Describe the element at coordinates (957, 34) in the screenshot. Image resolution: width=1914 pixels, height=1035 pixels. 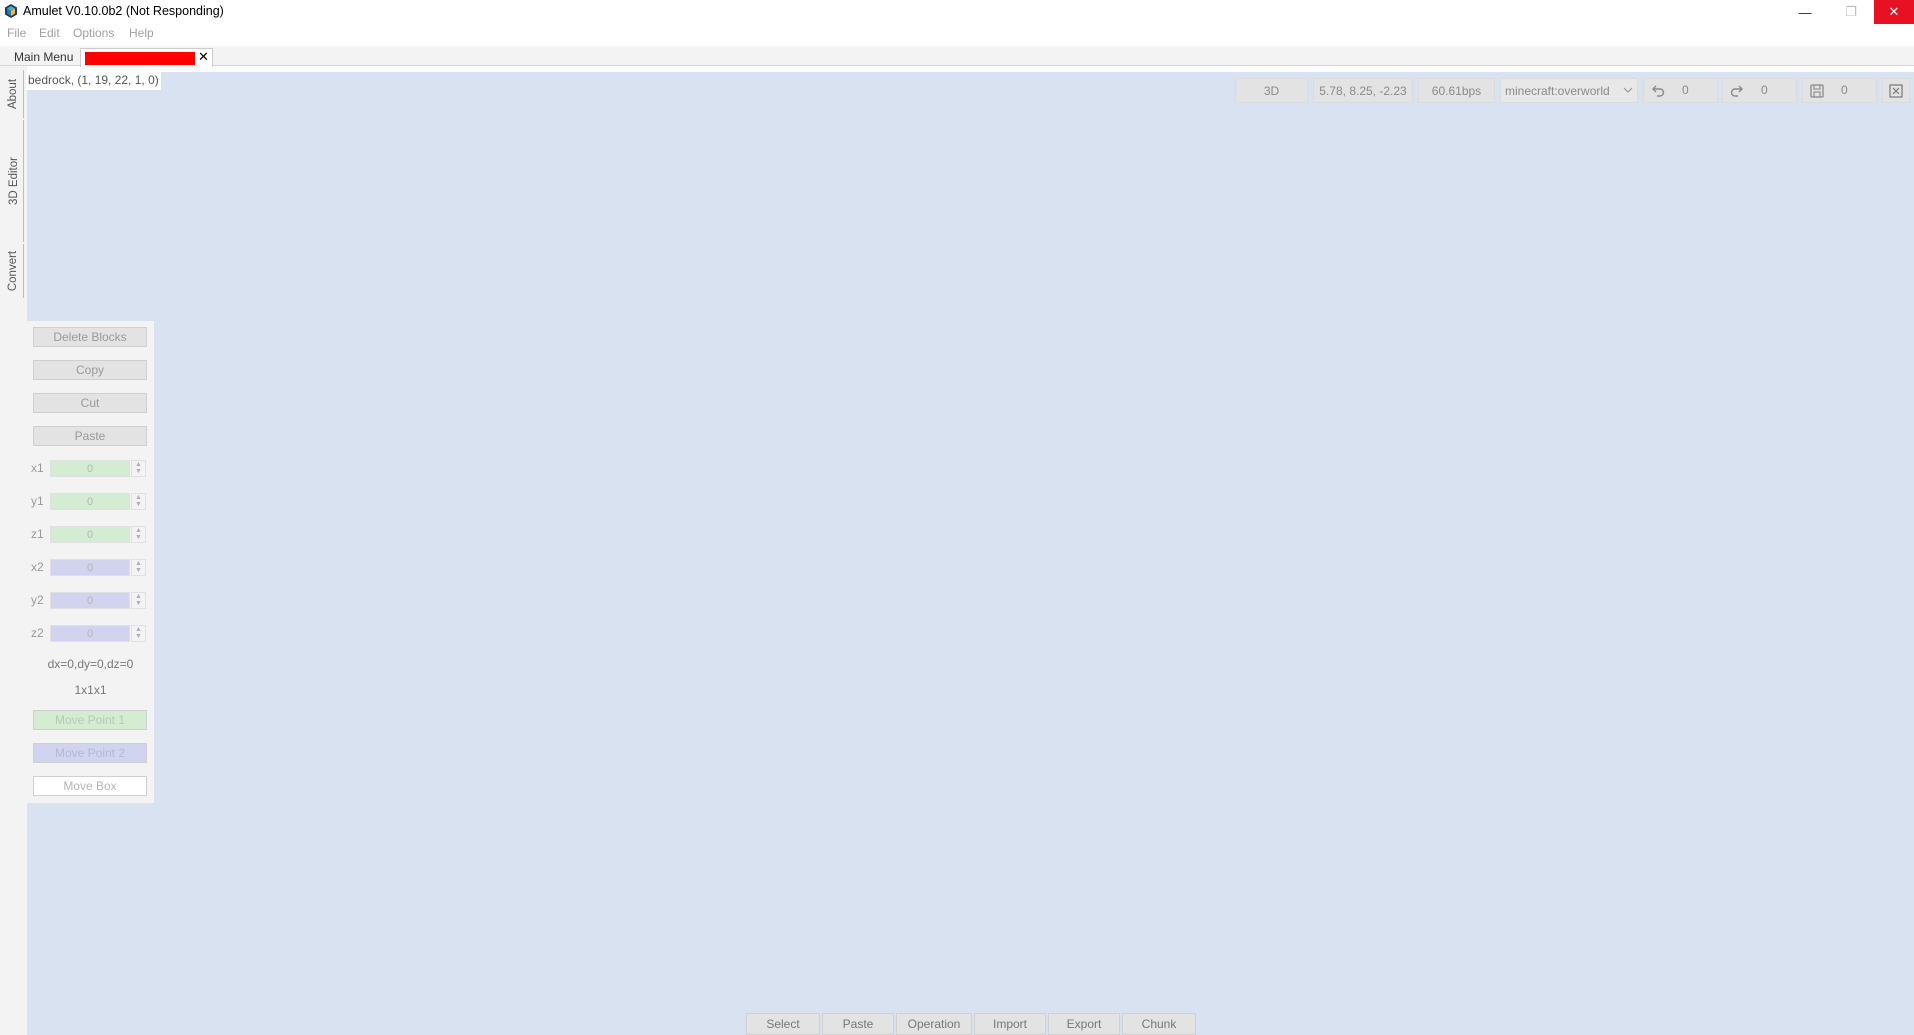
I see `menu-bar: File Edit Options Help` at that location.